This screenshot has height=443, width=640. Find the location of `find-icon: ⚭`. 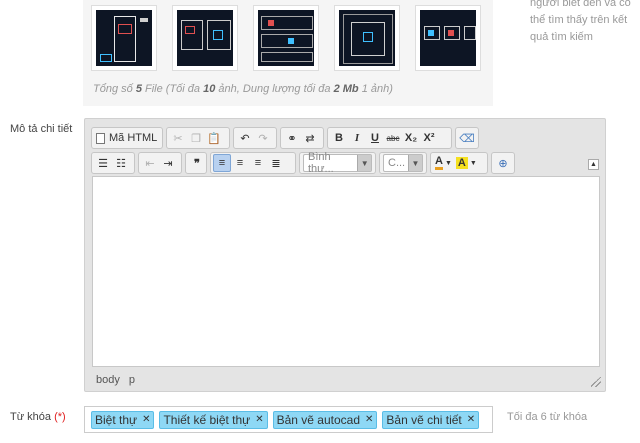

find-icon: ⚭ is located at coordinates (292, 138).